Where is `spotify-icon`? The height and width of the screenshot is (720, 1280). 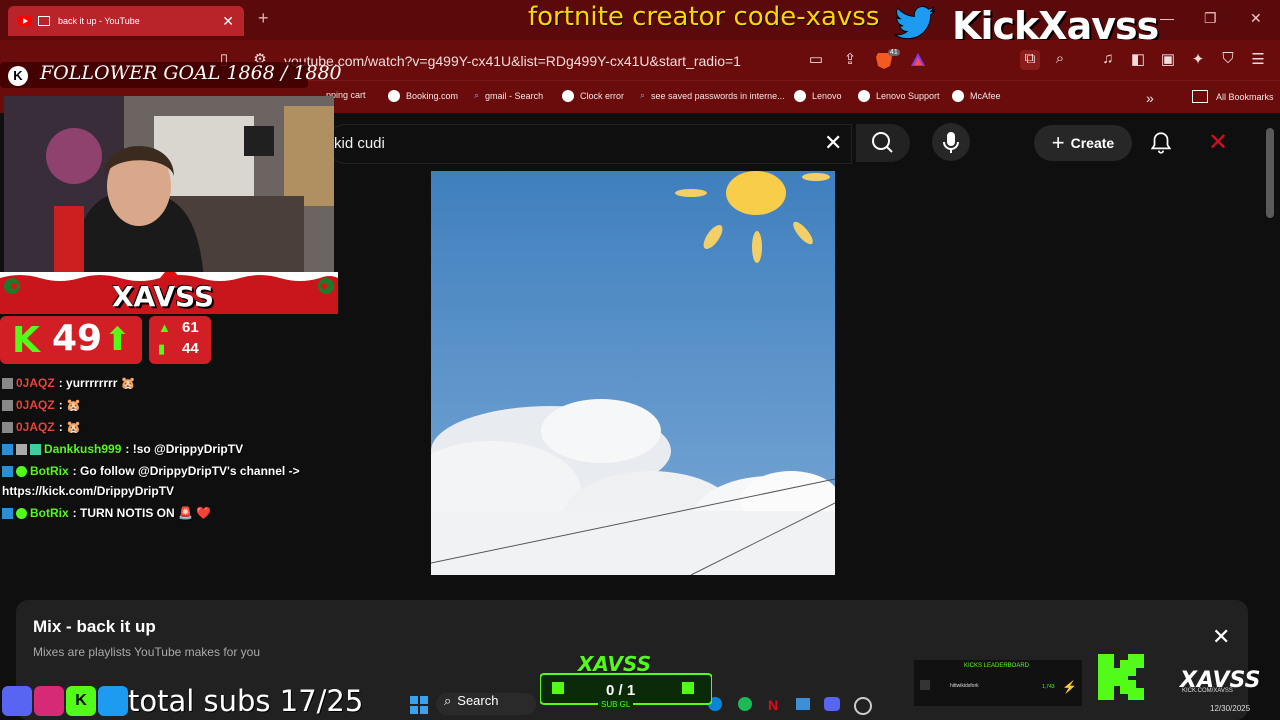
spotify-icon is located at coordinates (745, 704).